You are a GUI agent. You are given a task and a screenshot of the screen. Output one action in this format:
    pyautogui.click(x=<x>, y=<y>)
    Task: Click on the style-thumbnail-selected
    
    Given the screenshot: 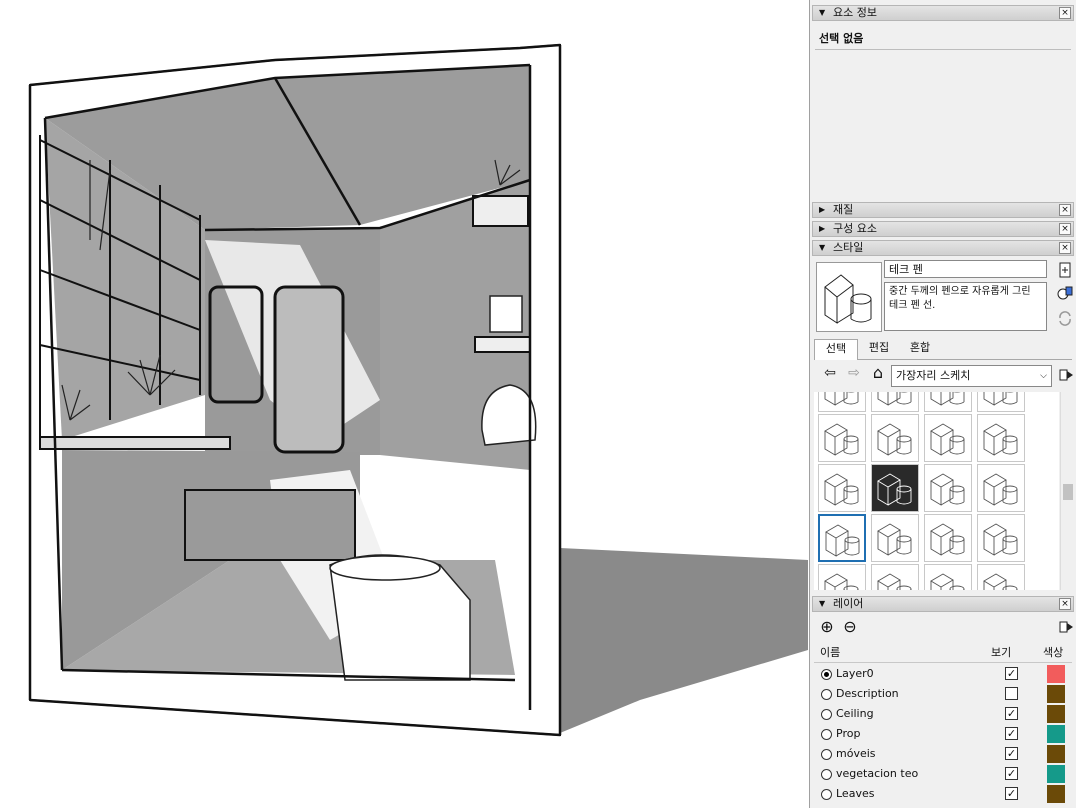 What is the action you would take?
    pyautogui.click(x=842, y=538)
    